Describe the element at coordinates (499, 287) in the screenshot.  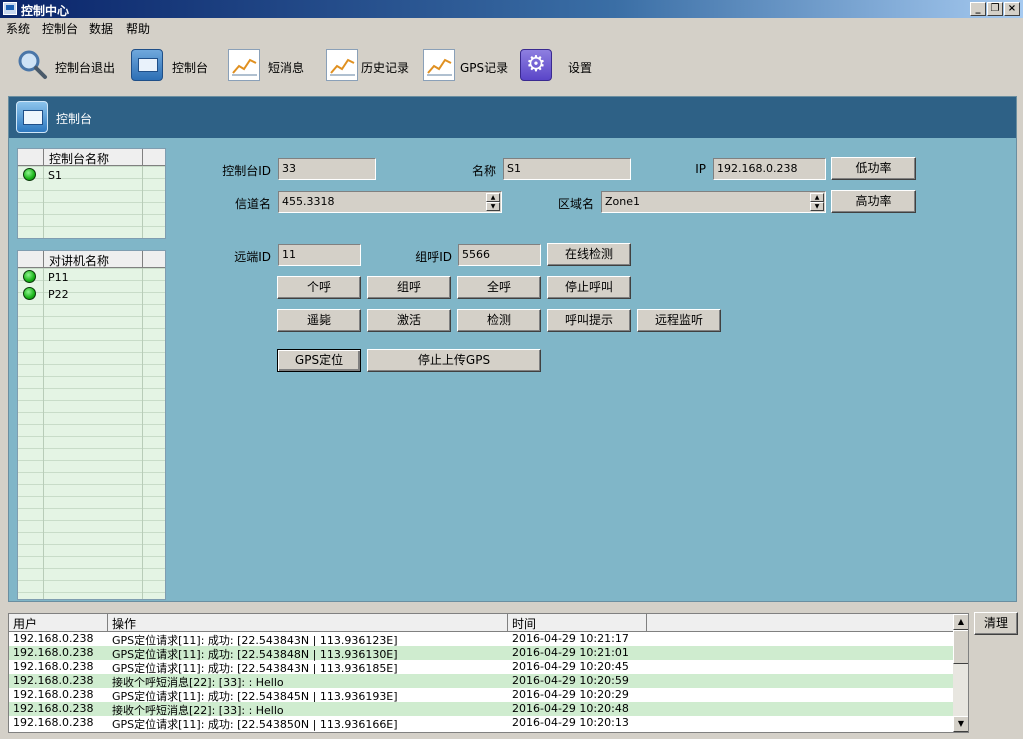
I see `all-call-button: 全呼` at that location.